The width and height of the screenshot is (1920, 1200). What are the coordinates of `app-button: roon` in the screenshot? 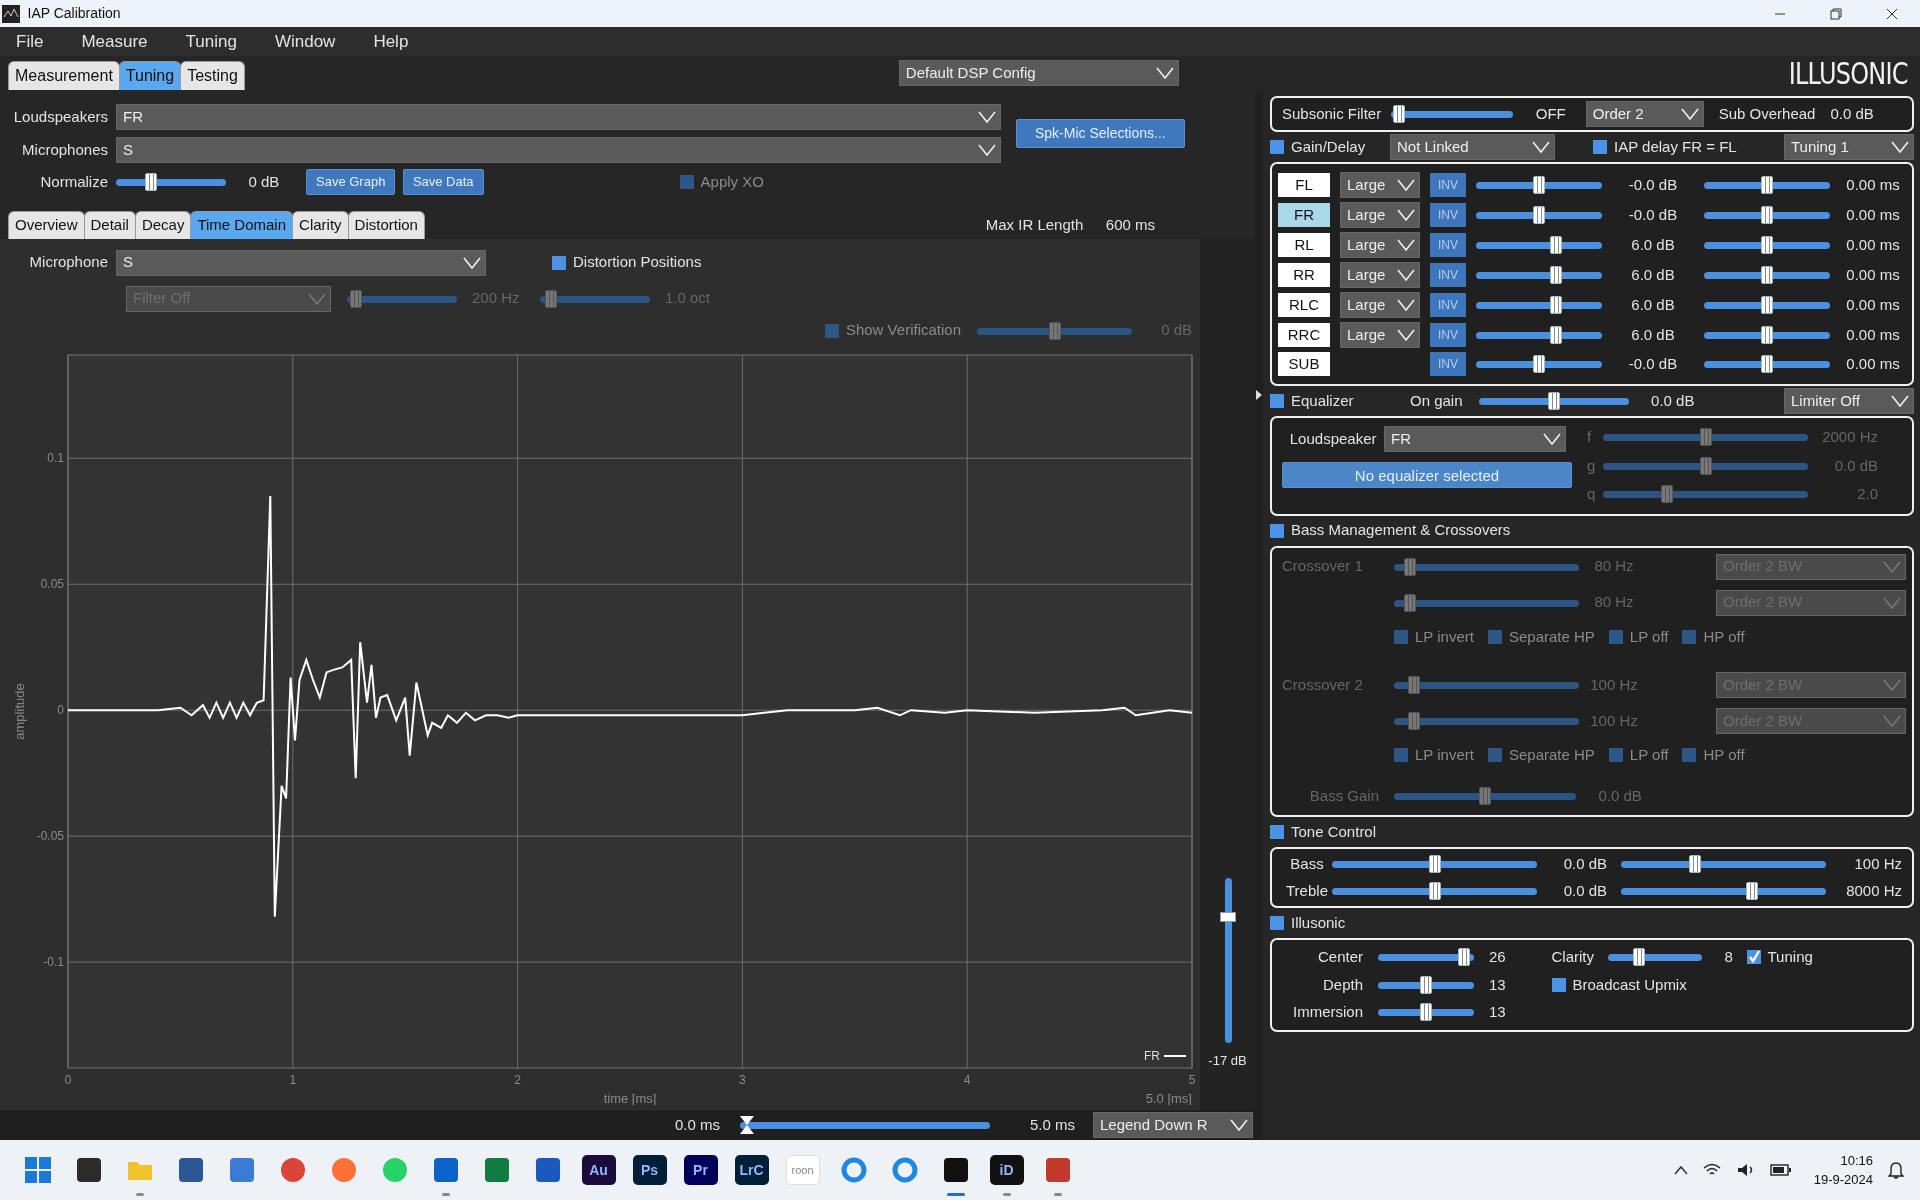 It's located at (802, 1170).